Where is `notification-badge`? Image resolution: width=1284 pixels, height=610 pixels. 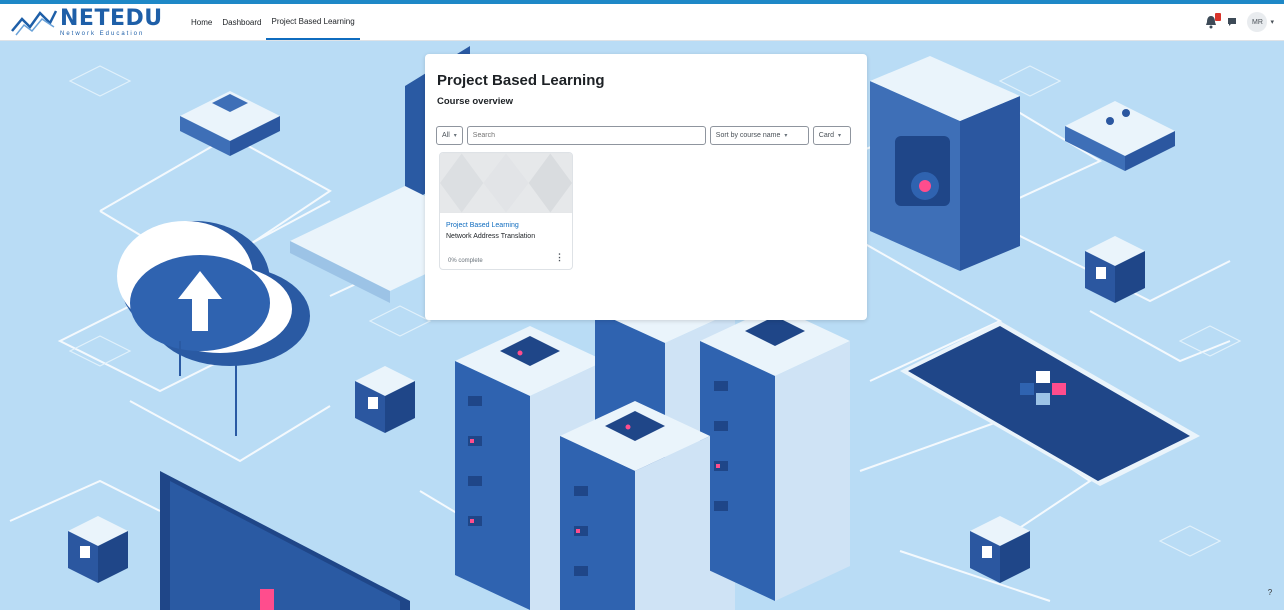 notification-badge is located at coordinates (1218, 17).